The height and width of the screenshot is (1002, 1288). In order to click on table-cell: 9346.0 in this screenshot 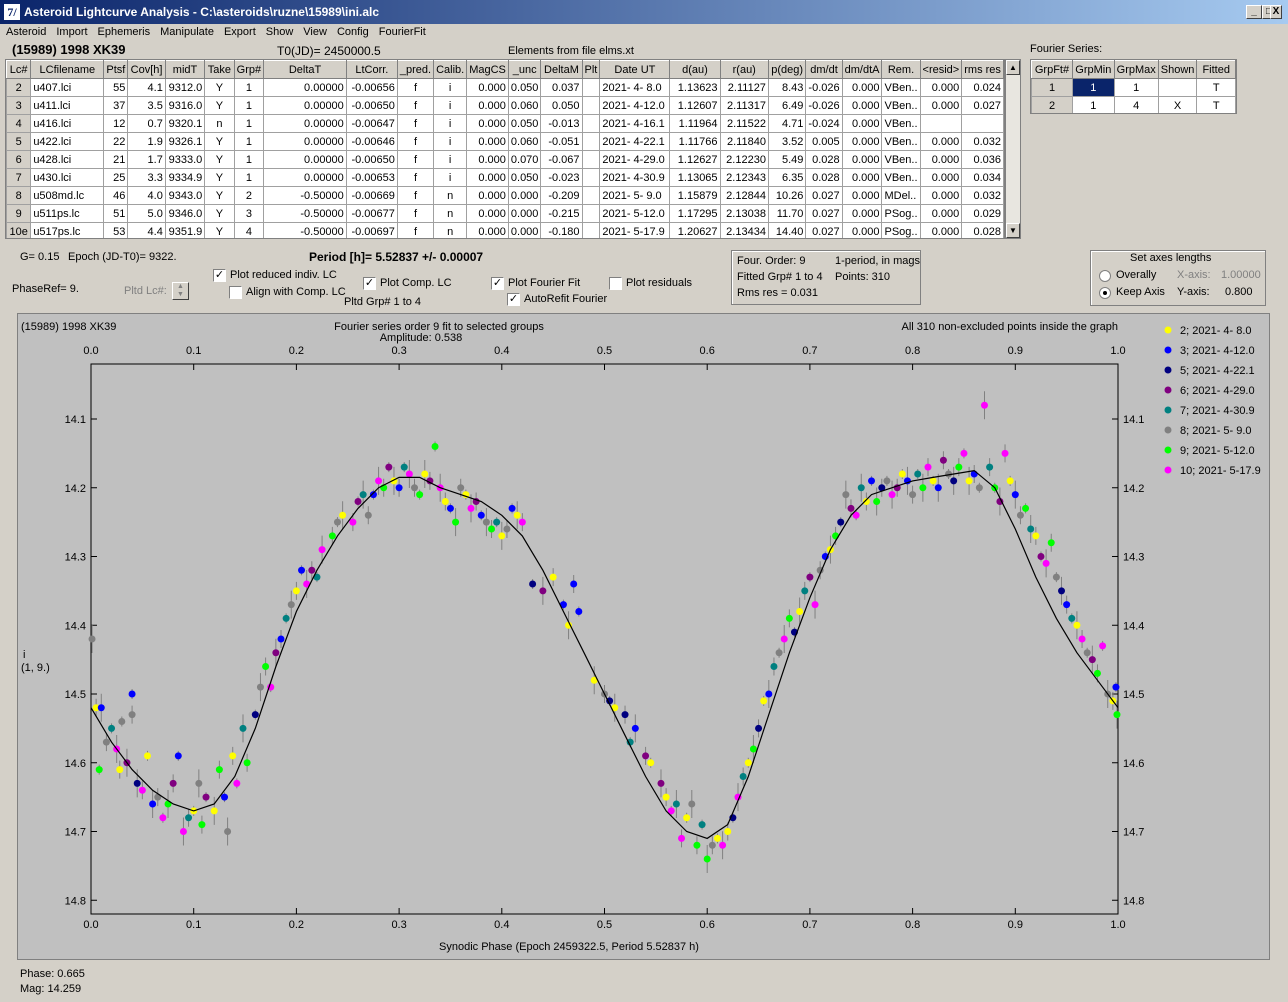, I will do `click(185, 213)`.